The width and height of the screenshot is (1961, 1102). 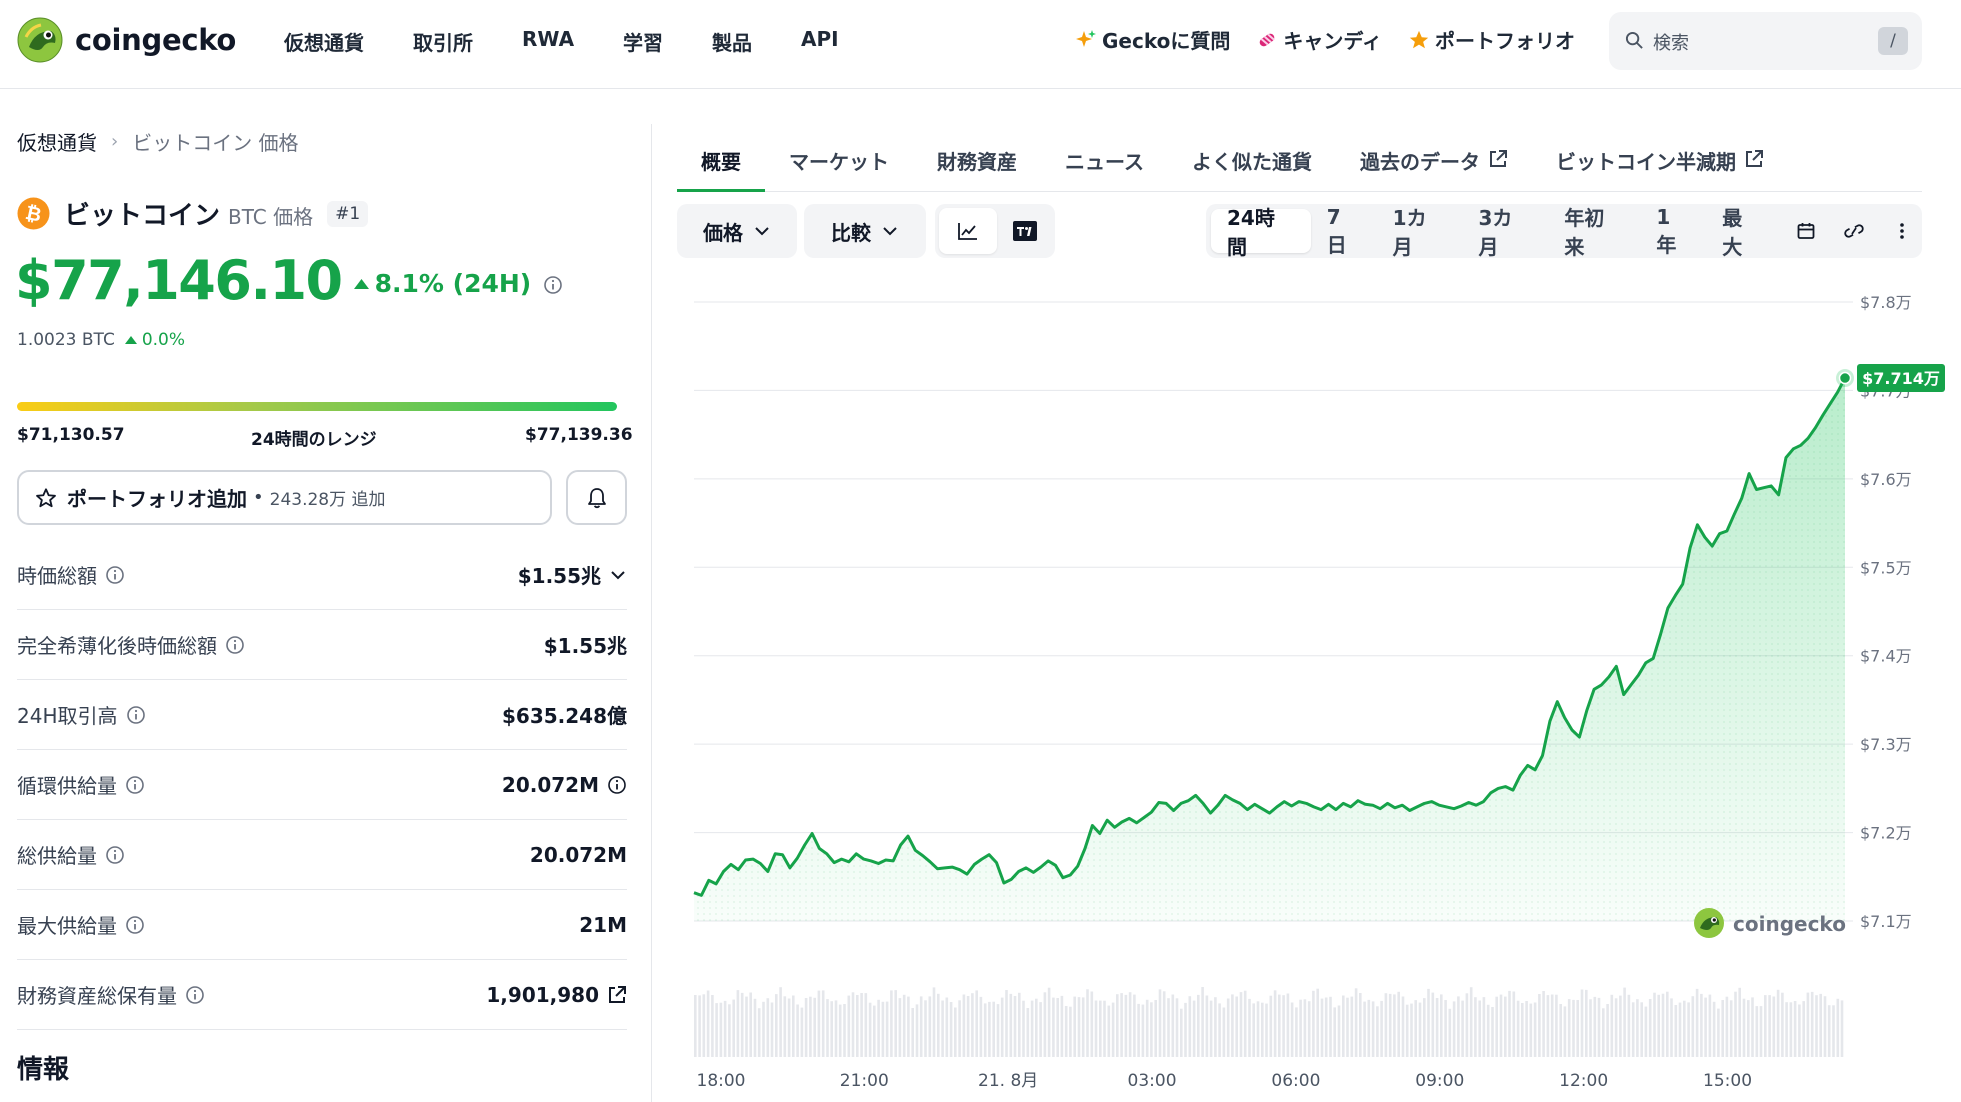 I want to click on tradingview-button, so click(x=1025, y=231).